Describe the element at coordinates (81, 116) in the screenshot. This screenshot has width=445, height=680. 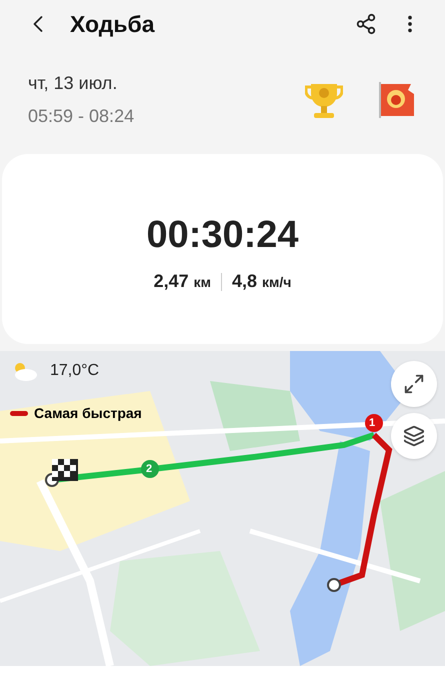
I see `session-time: 05:59 - 08:24` at that location.